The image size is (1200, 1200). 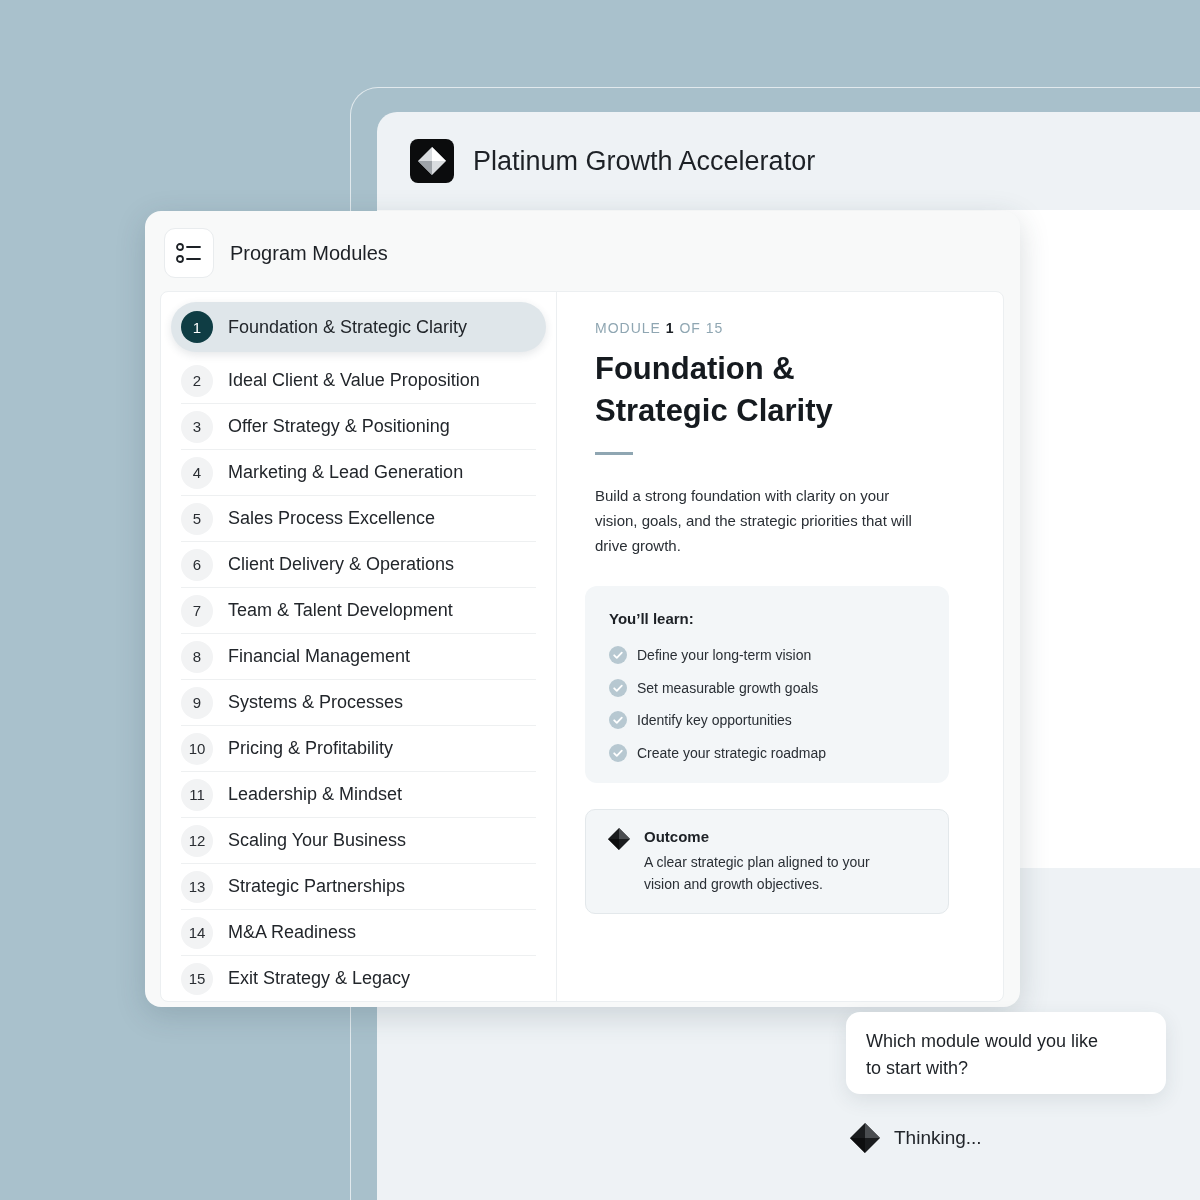 What do you see at coordinates (714, 390) in the screenshot?
I see `module-heading: Foundation & Strategic Clarity` at bounding box center [714, 390].